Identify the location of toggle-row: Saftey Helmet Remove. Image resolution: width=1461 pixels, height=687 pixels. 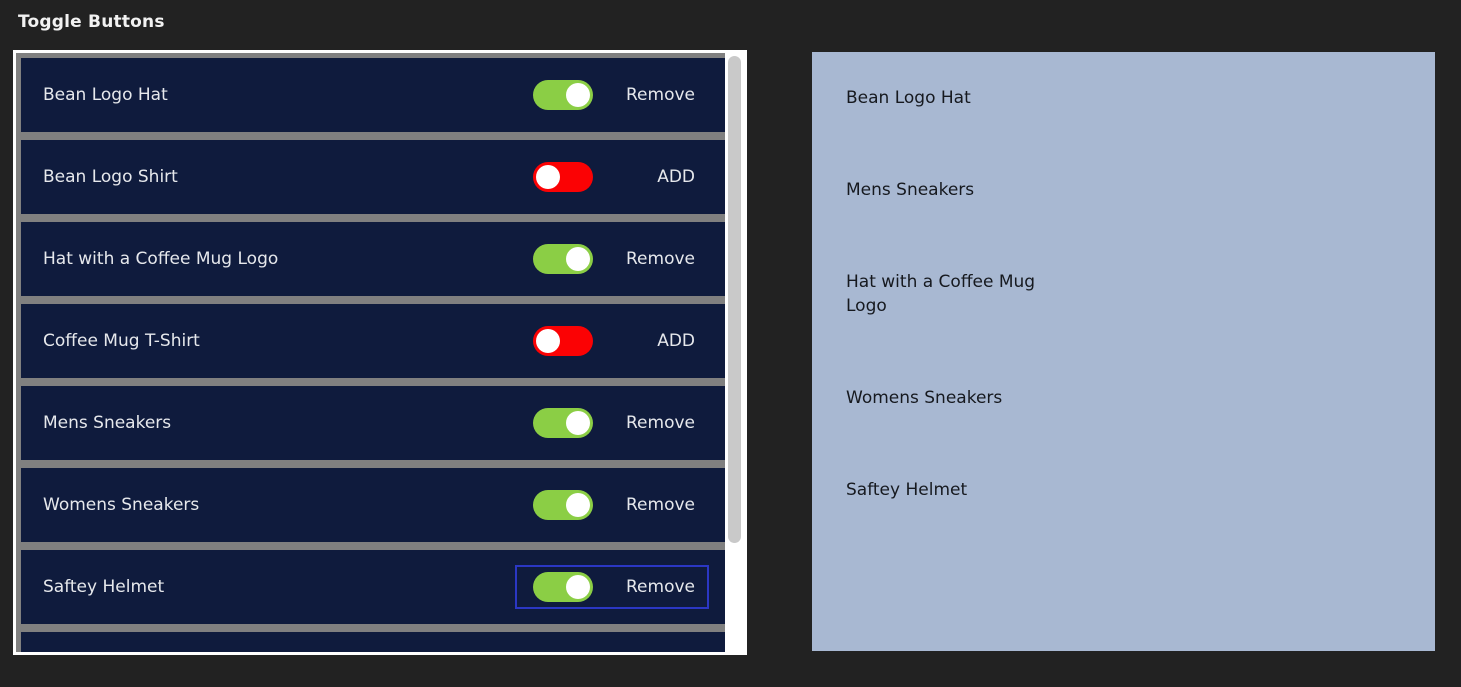
(373, 587).